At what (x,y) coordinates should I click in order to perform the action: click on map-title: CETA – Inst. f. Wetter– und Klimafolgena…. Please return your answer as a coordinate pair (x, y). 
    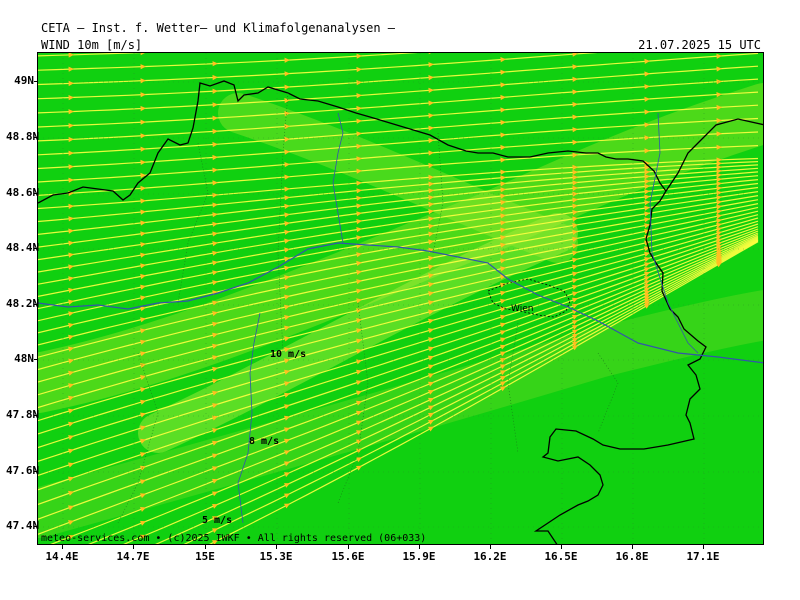
    Looking at the image, I should click on (218, 28).